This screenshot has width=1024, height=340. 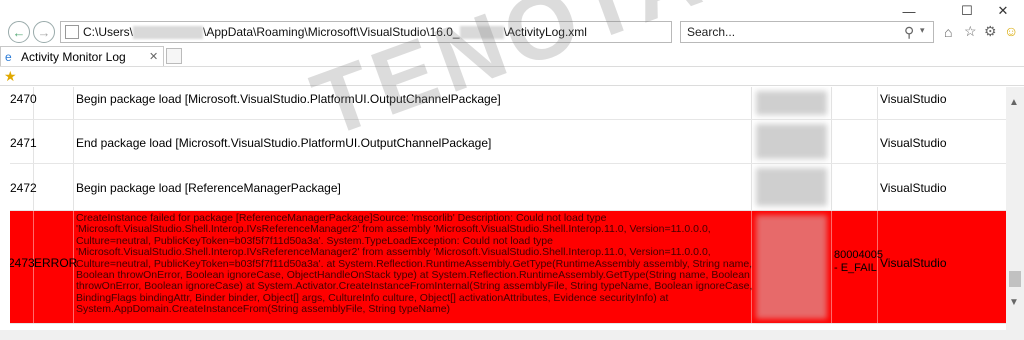 What do you see at coordinates (990, 31) in the screenshot?
I see `gear-icon: ⚙` at bounding box center [990, 31].